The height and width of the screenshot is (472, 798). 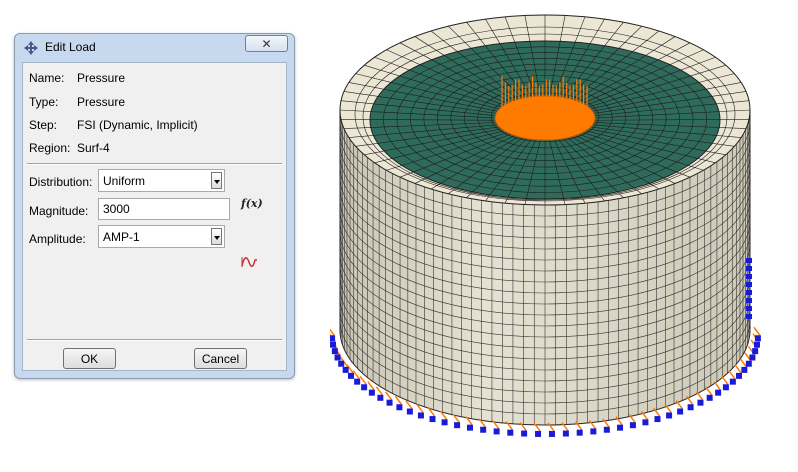 I want to click on ok-button: OK, so click(x=89, y=358).